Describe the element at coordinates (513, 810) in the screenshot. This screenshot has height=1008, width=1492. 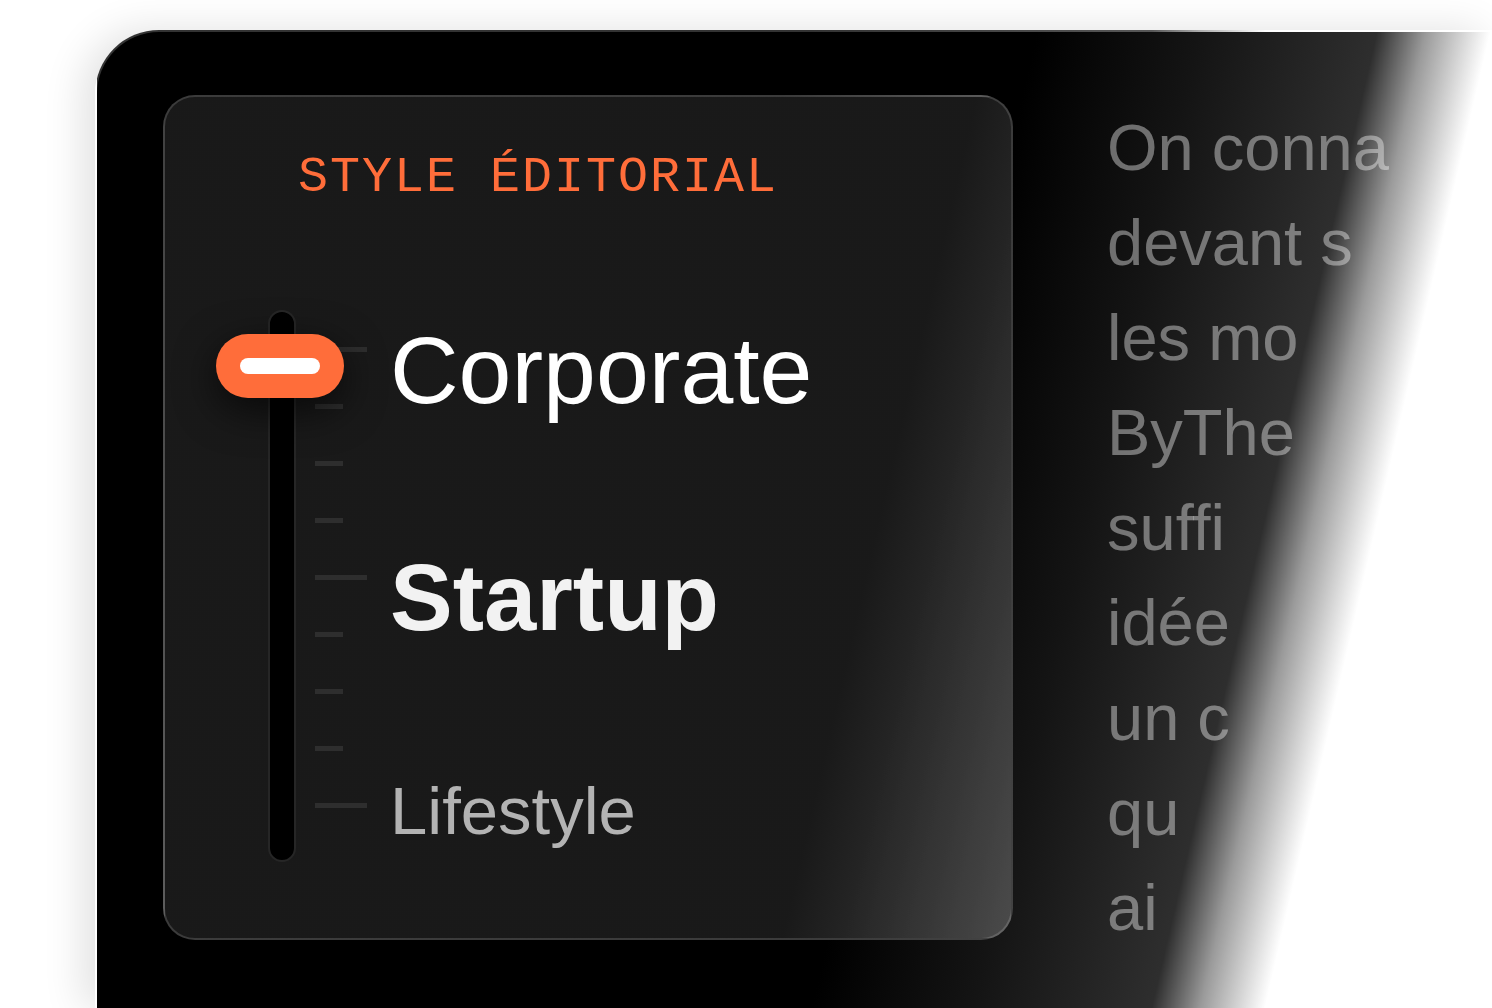
I see `style-option: Lifestyle` at that location.